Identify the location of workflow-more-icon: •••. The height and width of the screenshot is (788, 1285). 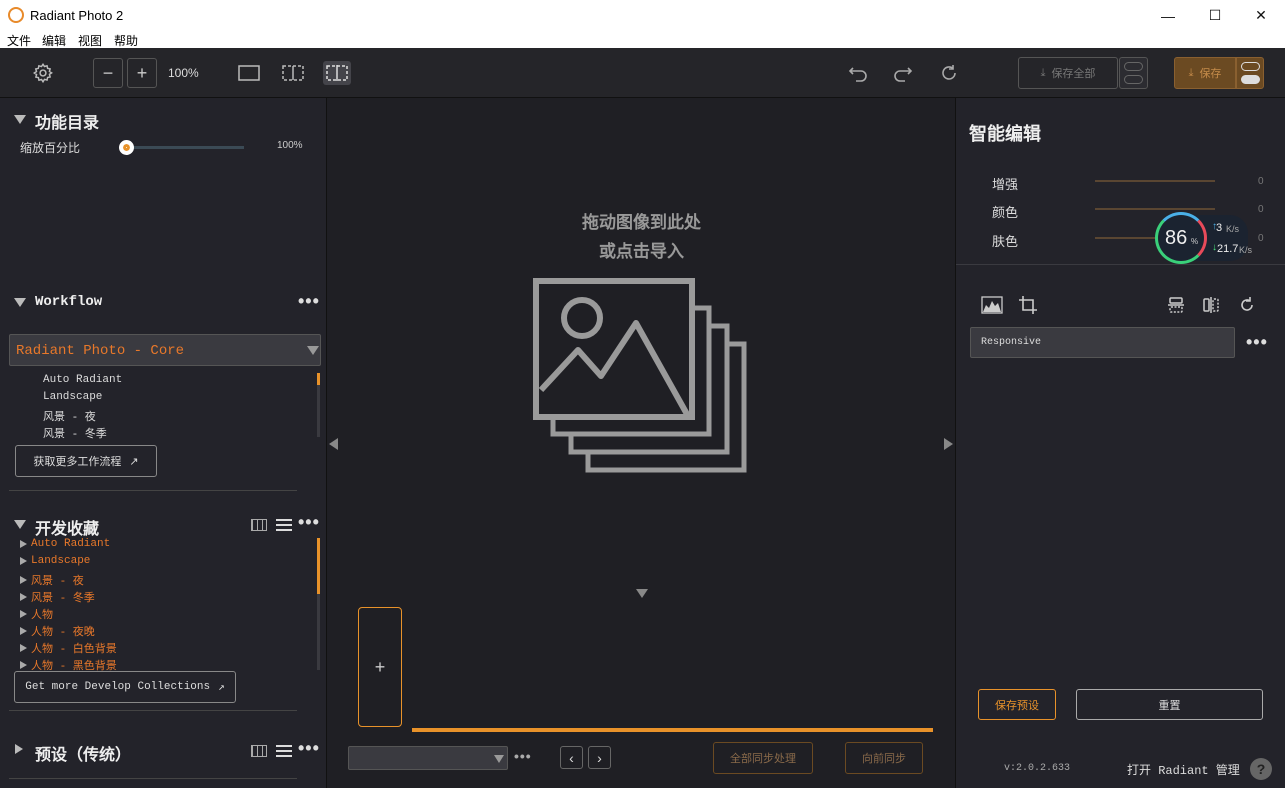
(309, 301).